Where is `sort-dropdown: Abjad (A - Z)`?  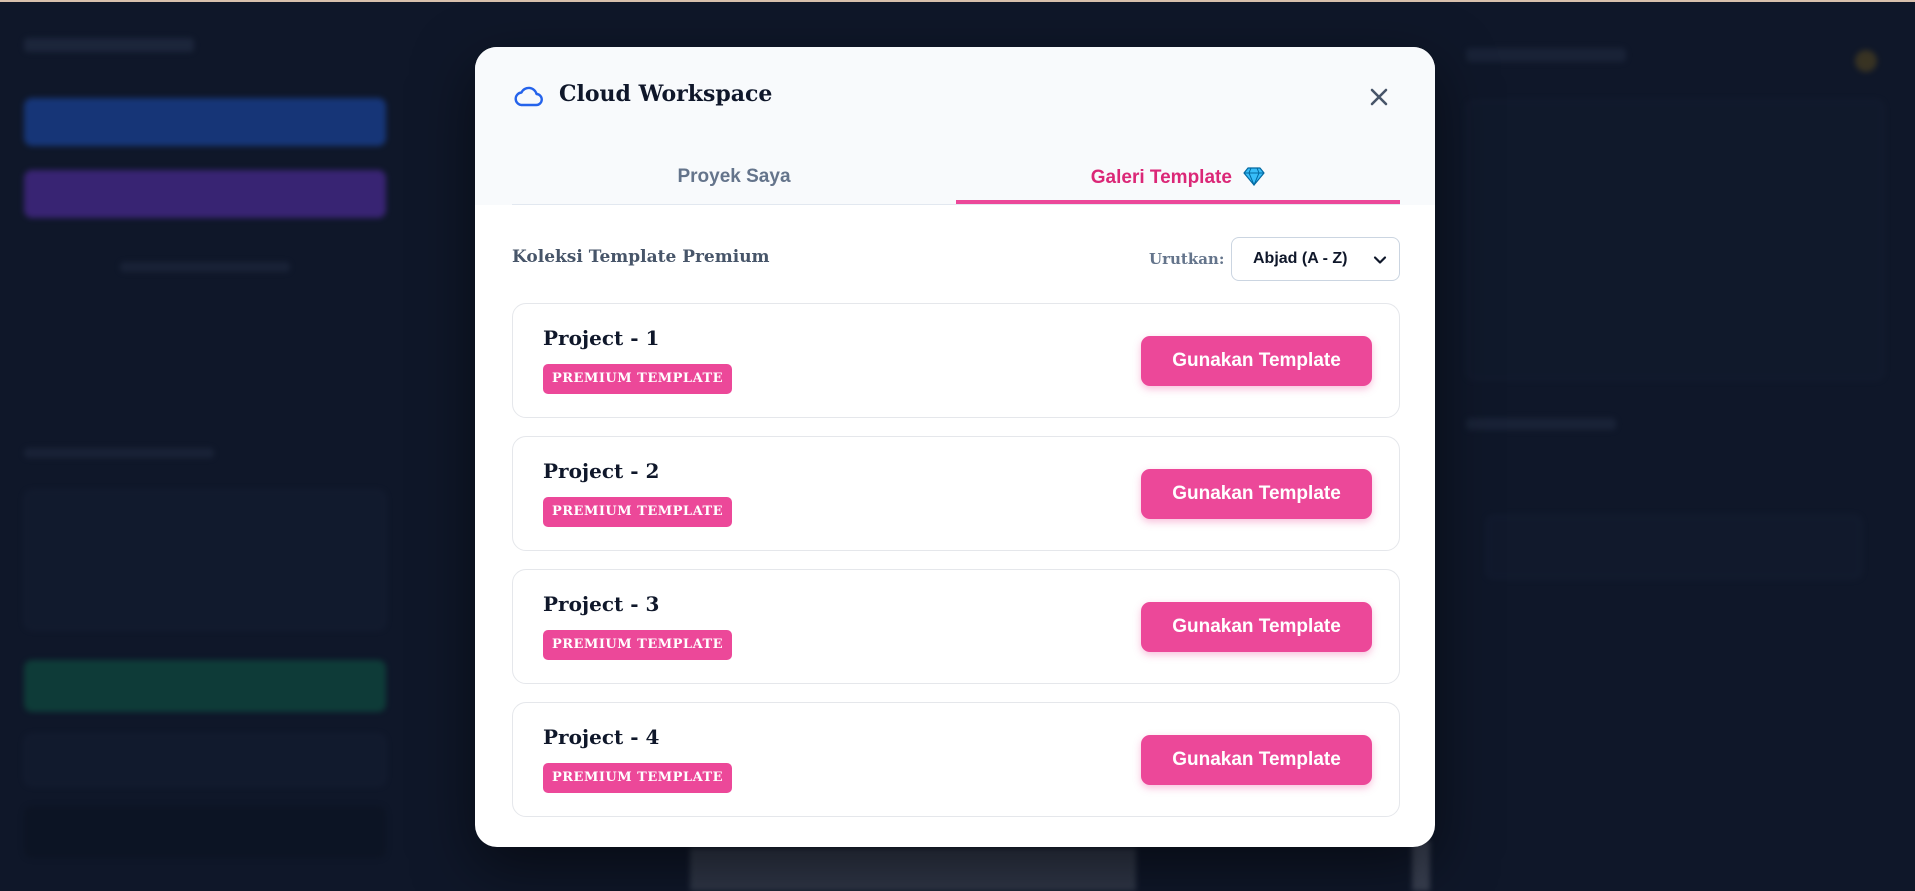
sort-dropdown: Abjad (A - Z) is located at coordinates (1315, 259).